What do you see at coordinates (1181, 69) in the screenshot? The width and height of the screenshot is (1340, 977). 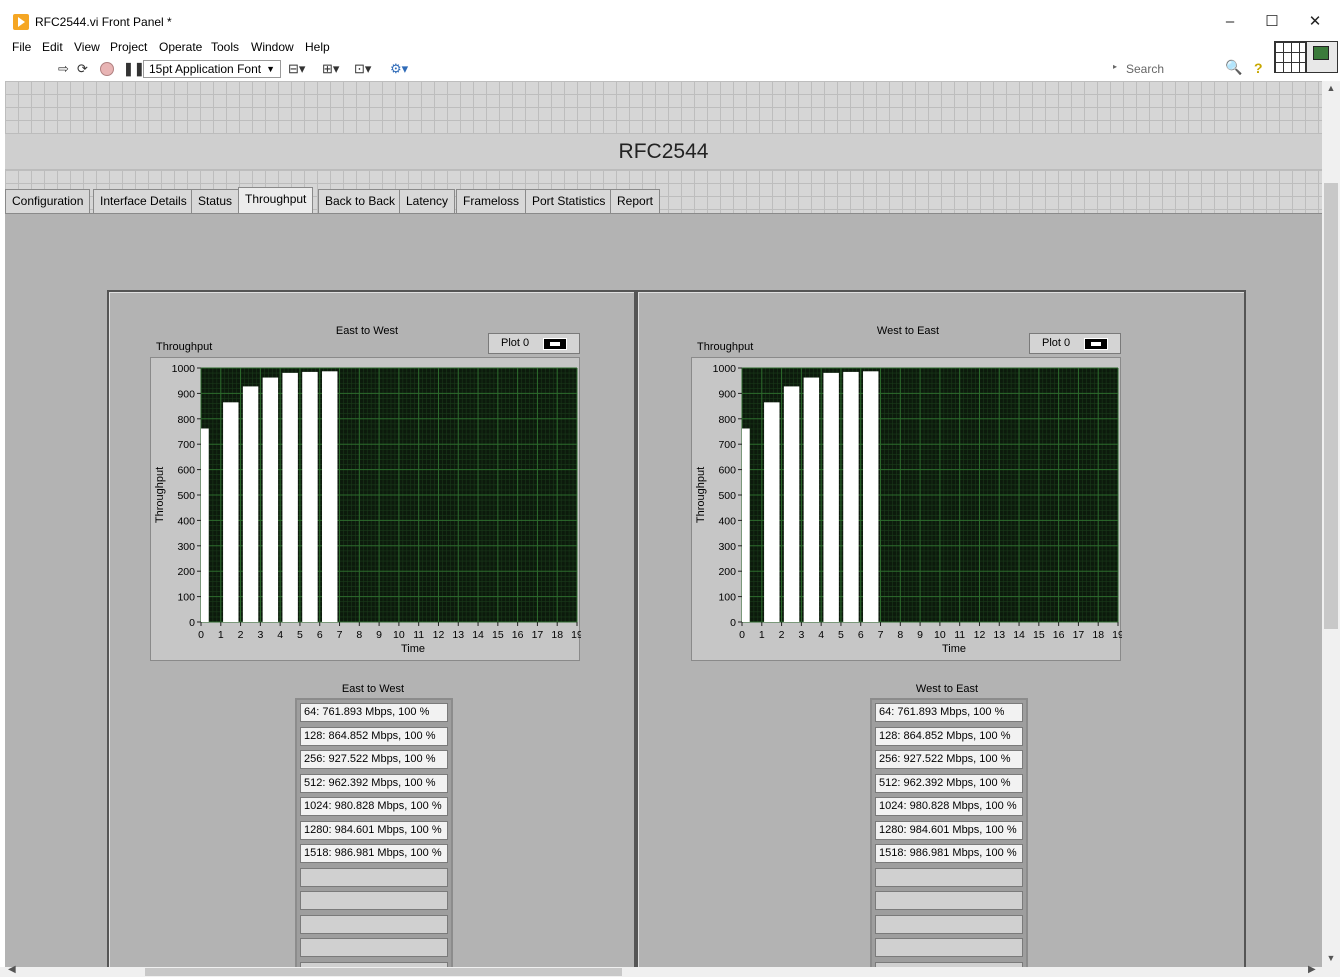 I see `search-input: ▸ Search 🔍` at bounding box center [1181, 69].